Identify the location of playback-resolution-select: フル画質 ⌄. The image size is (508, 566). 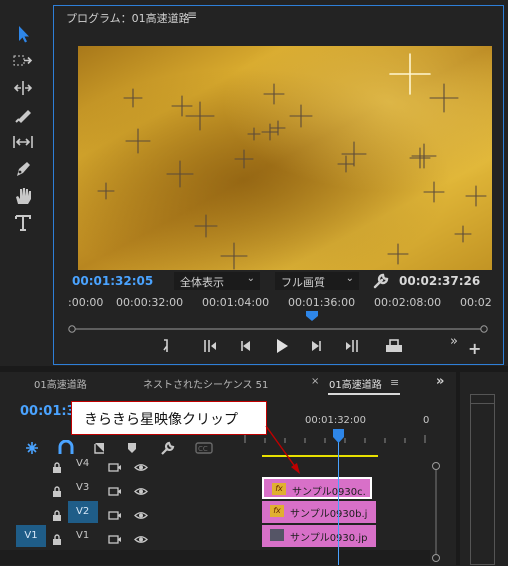
(317, 281).